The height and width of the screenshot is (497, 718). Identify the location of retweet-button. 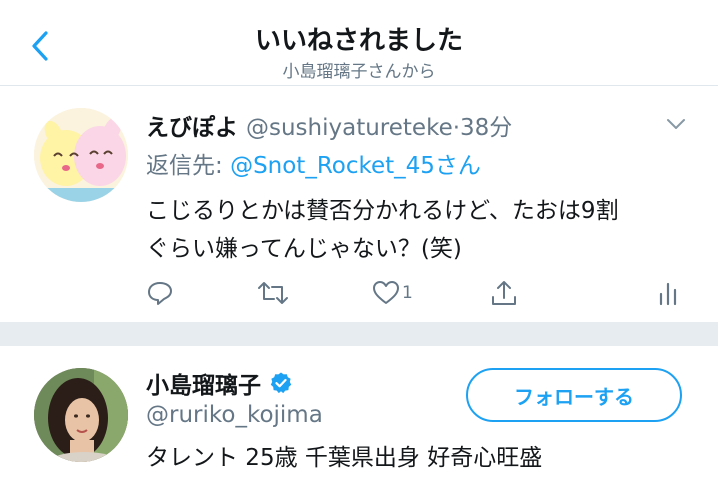
(273, 293).